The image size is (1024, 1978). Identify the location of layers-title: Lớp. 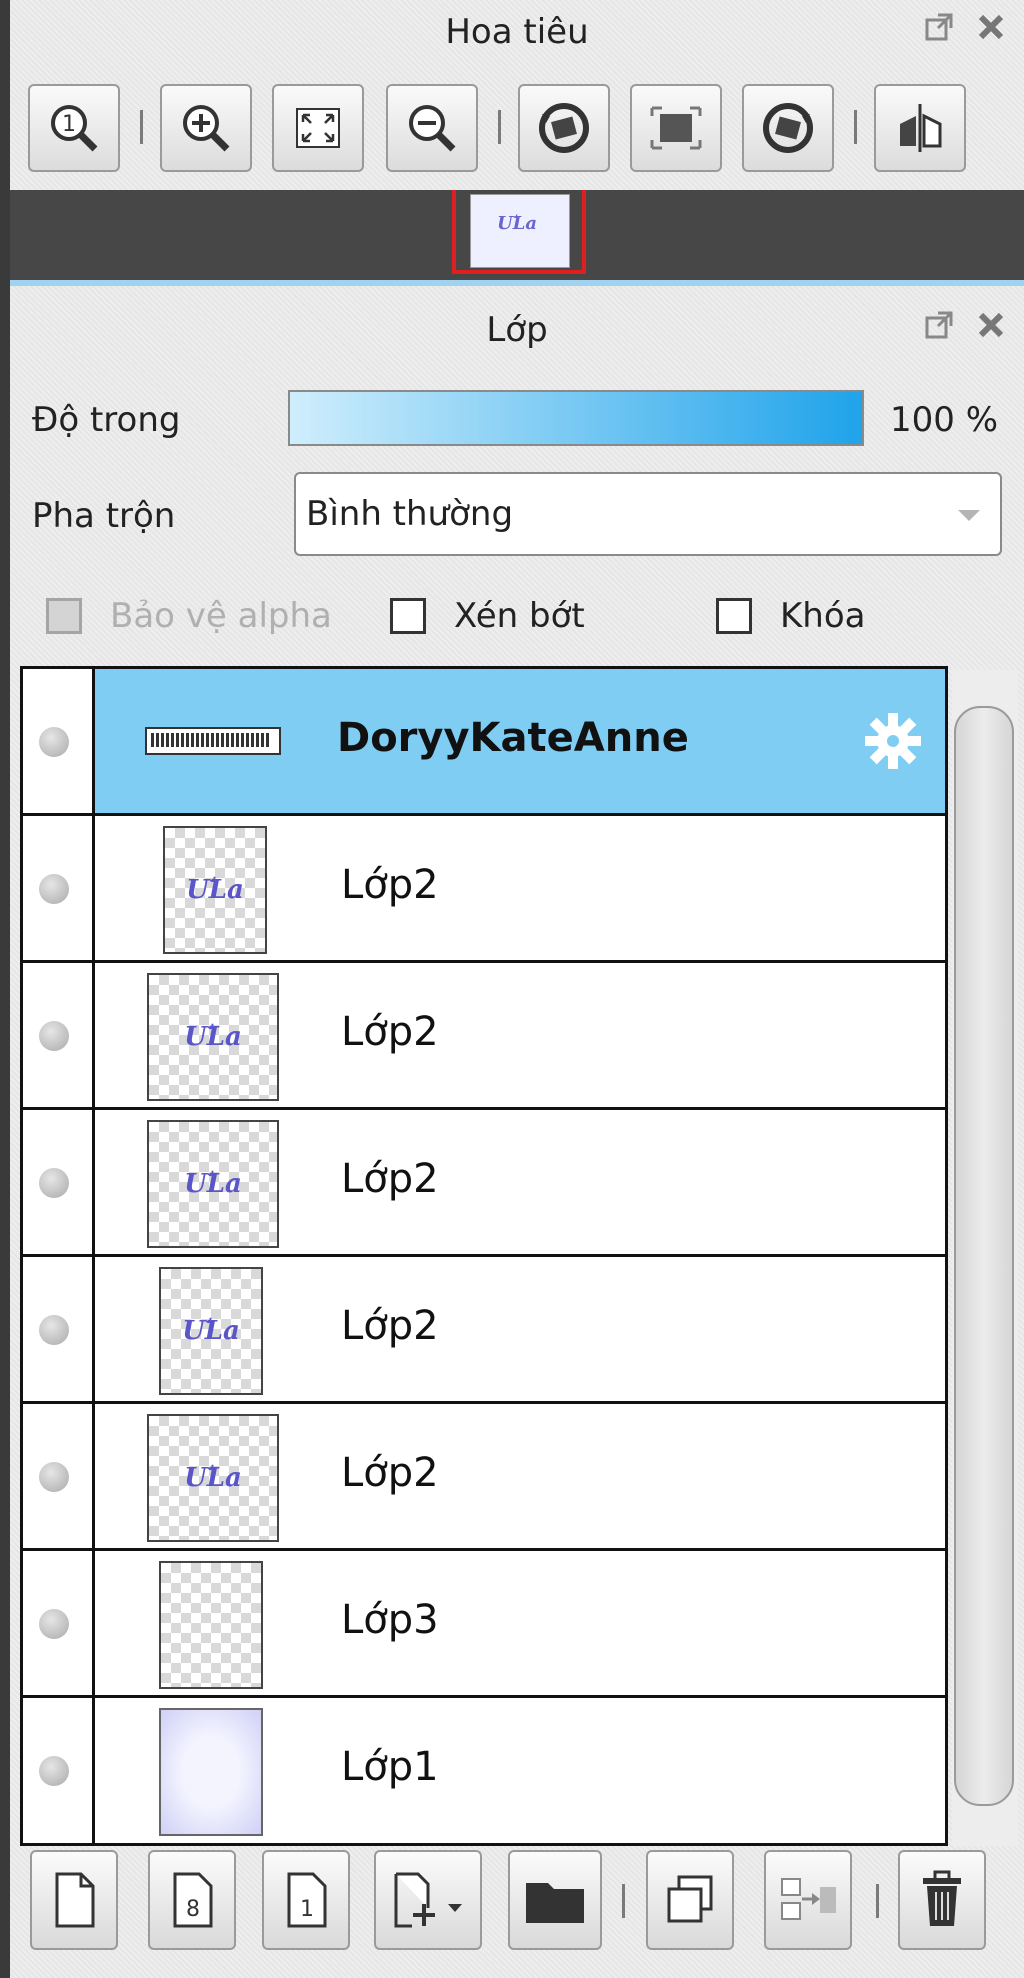
(517, 330).